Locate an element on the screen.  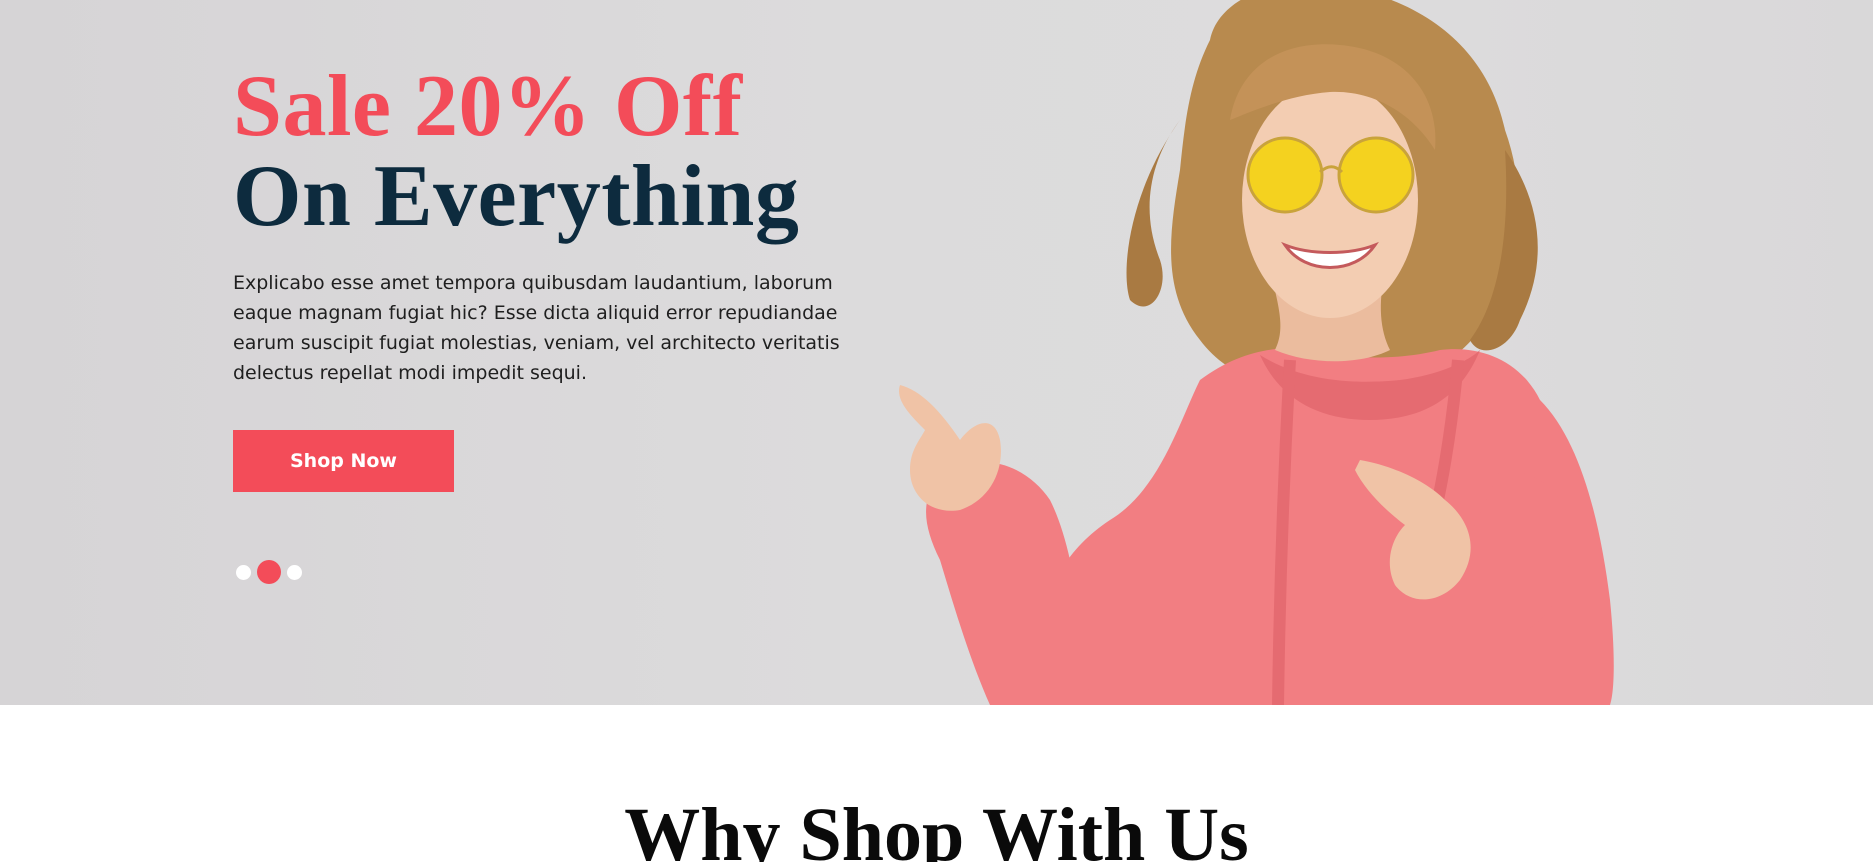
slider-dot-2-active is located at coordinates (269, 572).